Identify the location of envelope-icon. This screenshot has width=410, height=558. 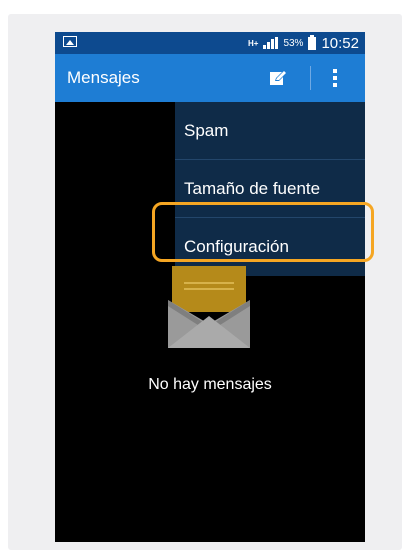
(209, 307).